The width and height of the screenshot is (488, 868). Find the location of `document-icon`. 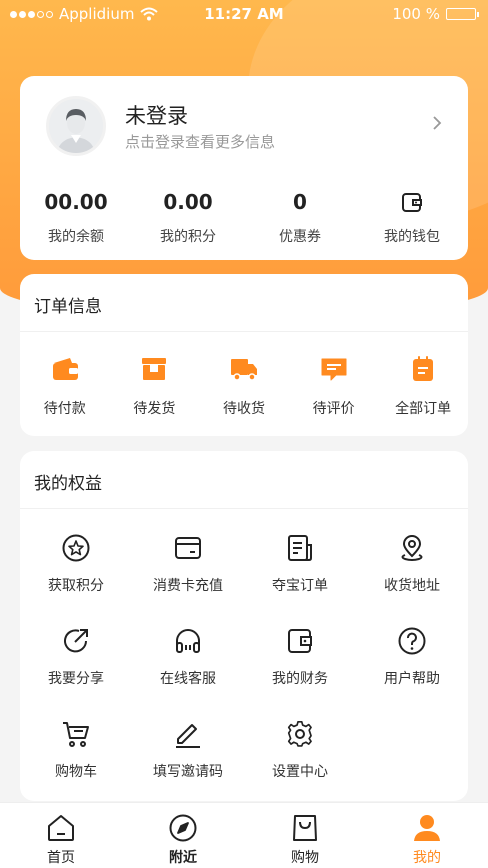

document-icon is located at coordinates (300, 548).